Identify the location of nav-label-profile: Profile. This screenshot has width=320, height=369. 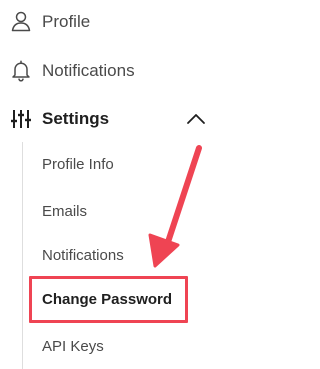
(66, 21).